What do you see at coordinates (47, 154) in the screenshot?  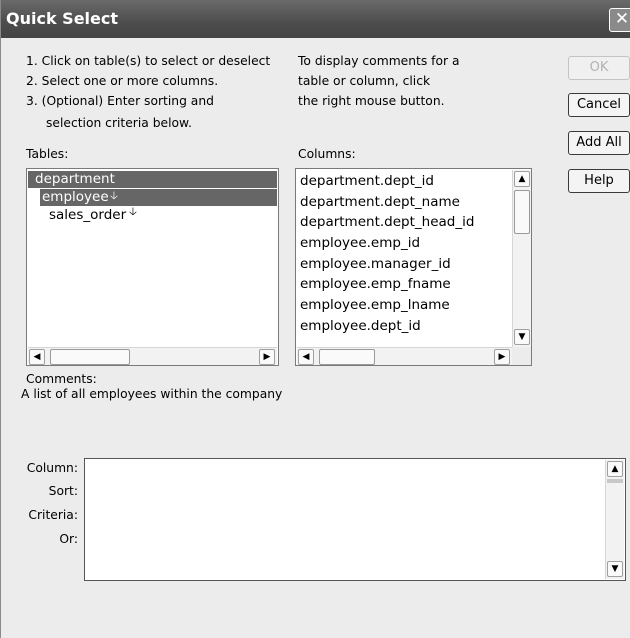 I see `tables-label: Tables:` at bounding box center [47, 154].